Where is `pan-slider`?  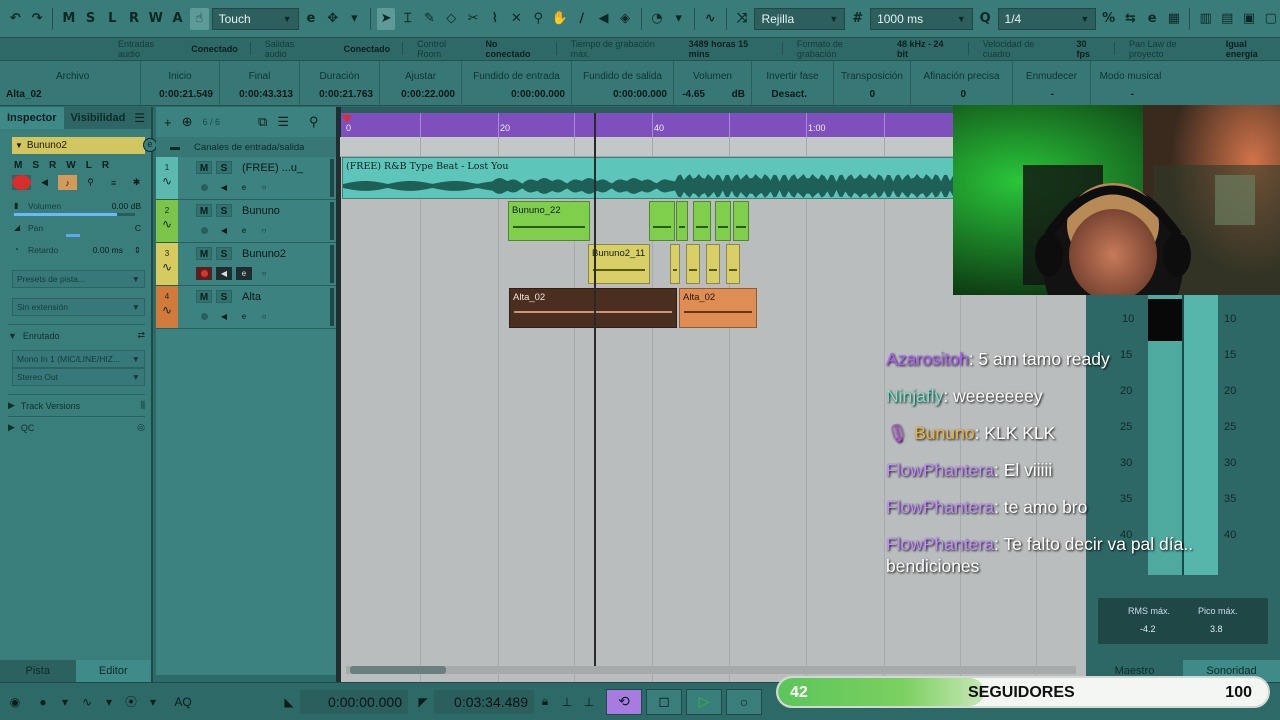 pan-slider is located at coordinates (73, 235).